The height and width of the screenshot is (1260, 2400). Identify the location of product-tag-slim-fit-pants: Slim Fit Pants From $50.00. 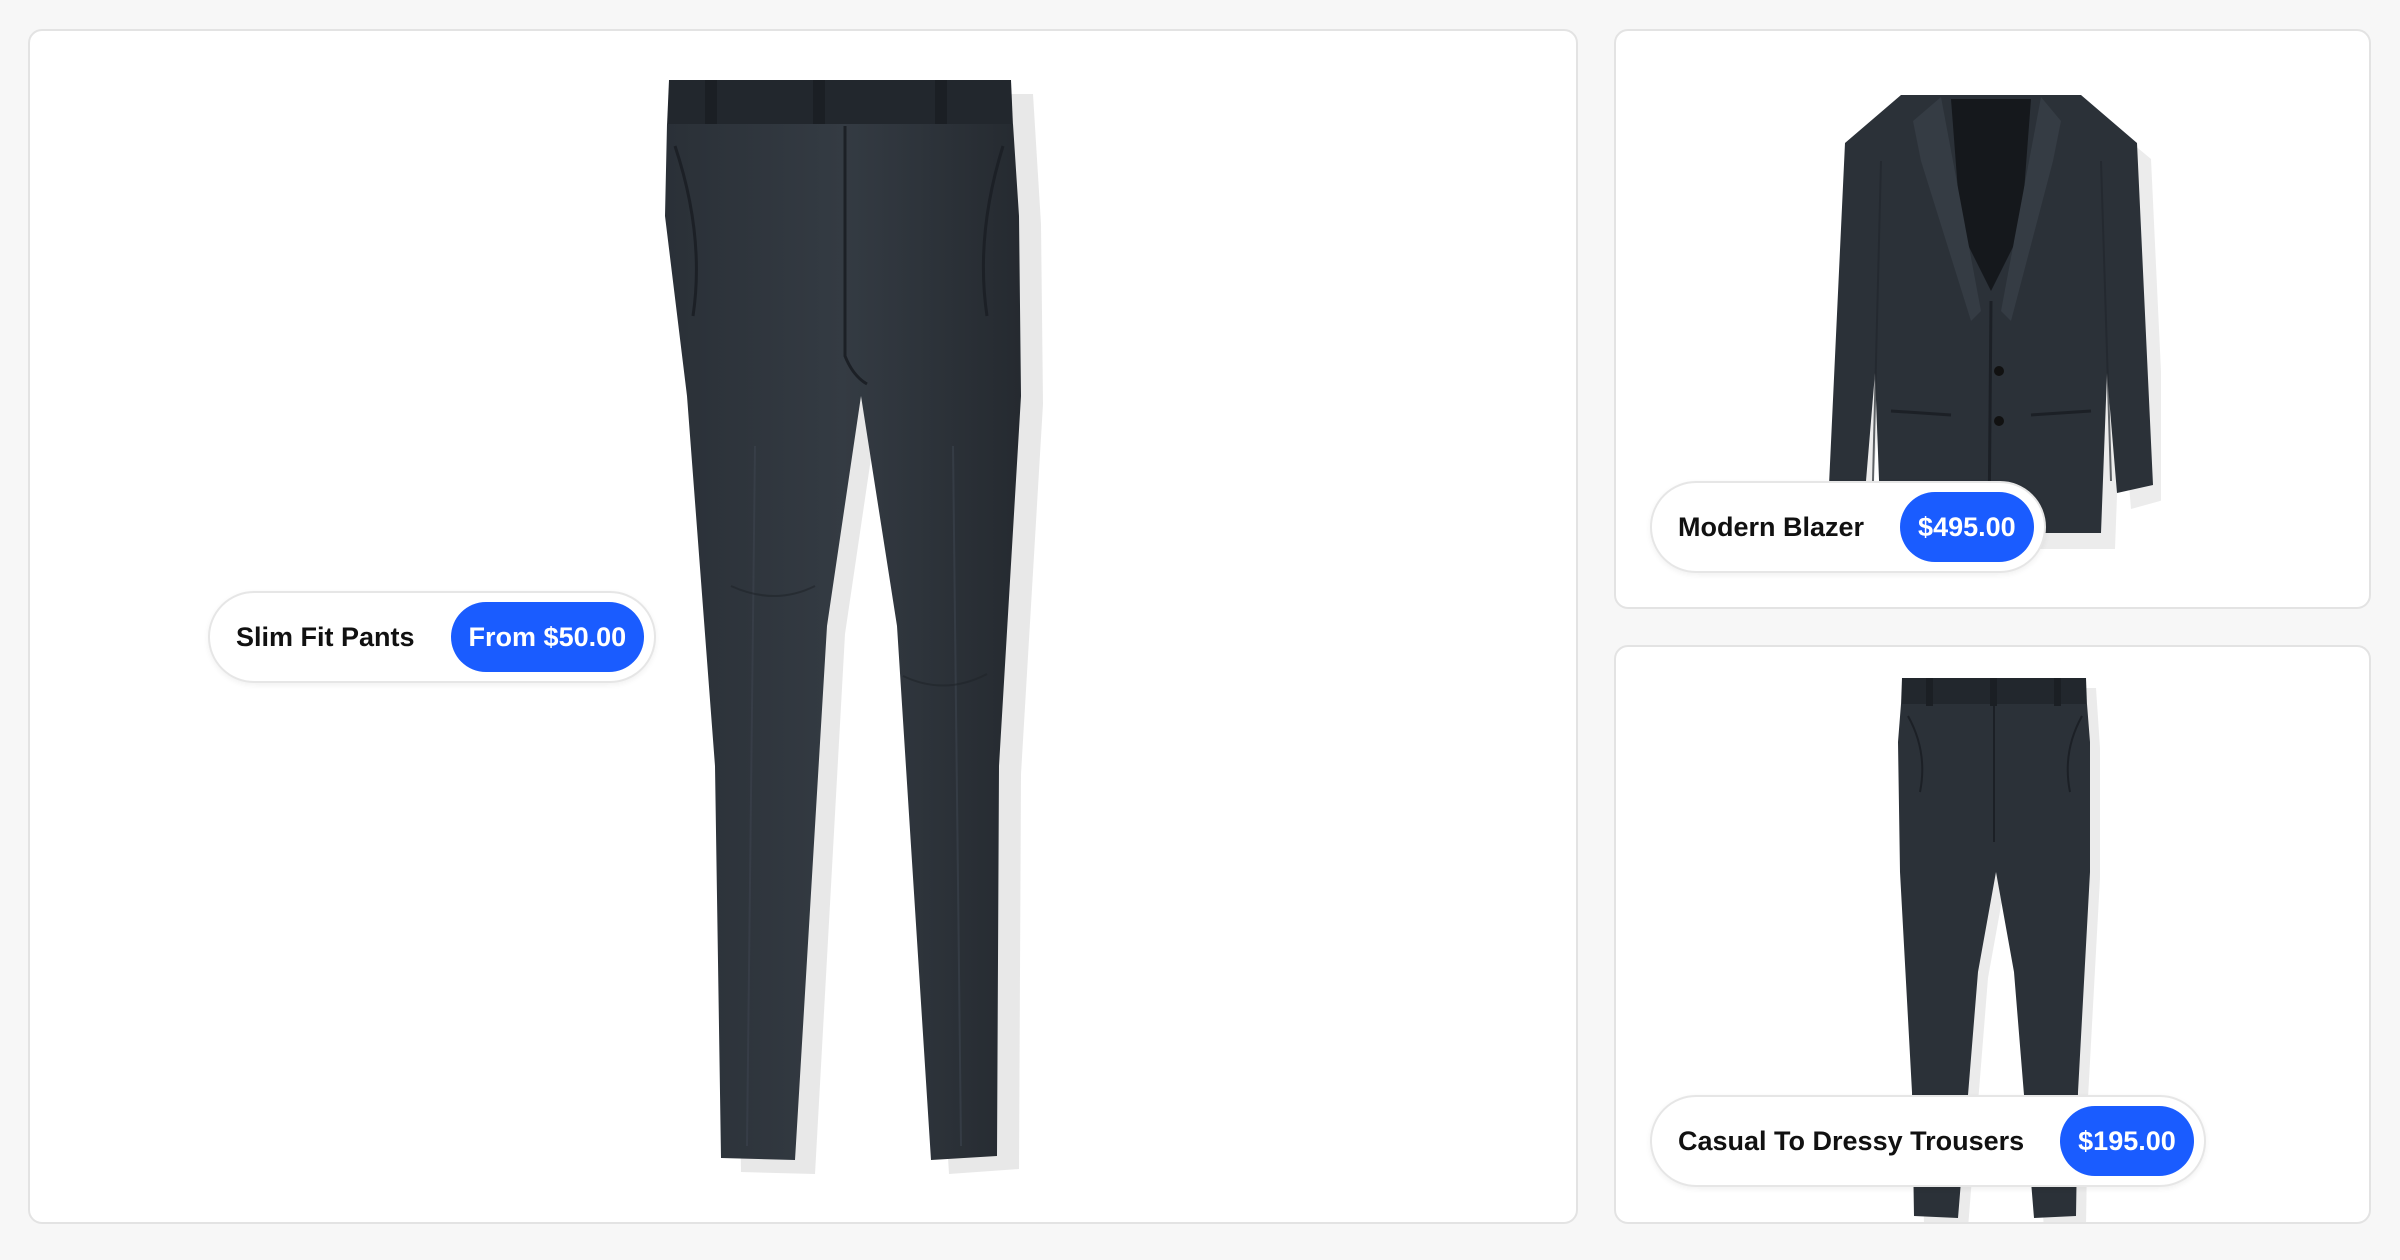
(432, 637).